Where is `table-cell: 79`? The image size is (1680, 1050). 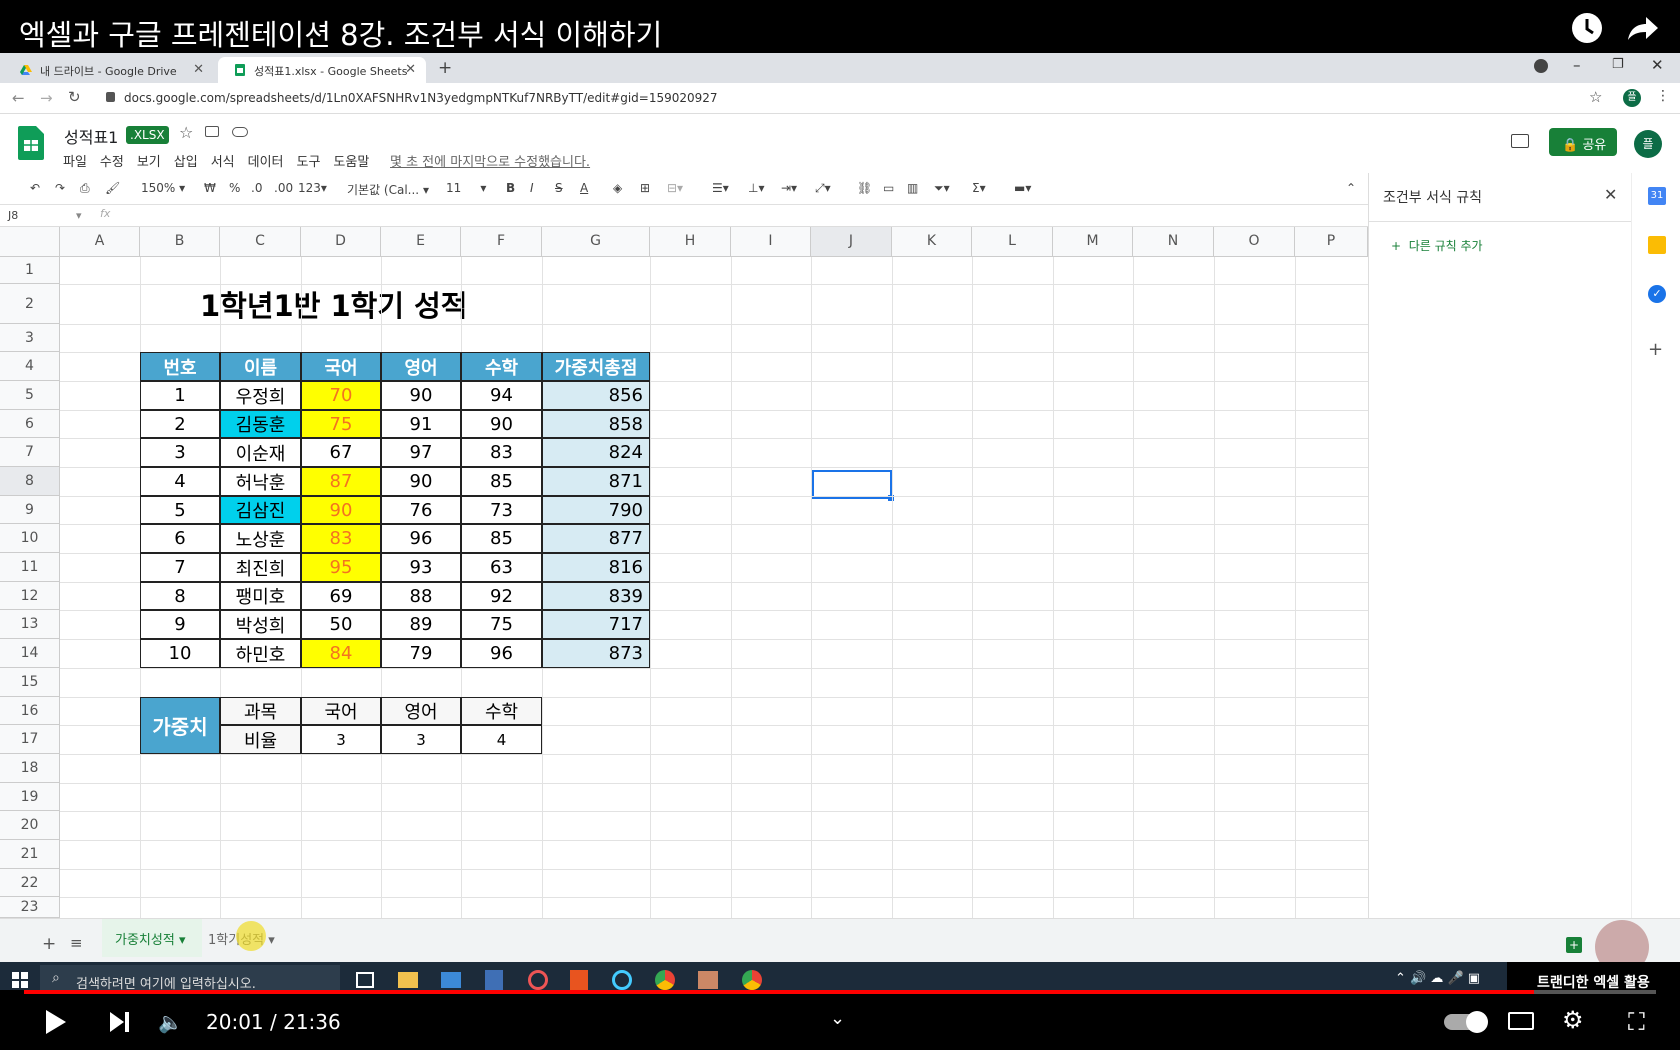
table-cell: 79 is located at coordinates (421, 653).